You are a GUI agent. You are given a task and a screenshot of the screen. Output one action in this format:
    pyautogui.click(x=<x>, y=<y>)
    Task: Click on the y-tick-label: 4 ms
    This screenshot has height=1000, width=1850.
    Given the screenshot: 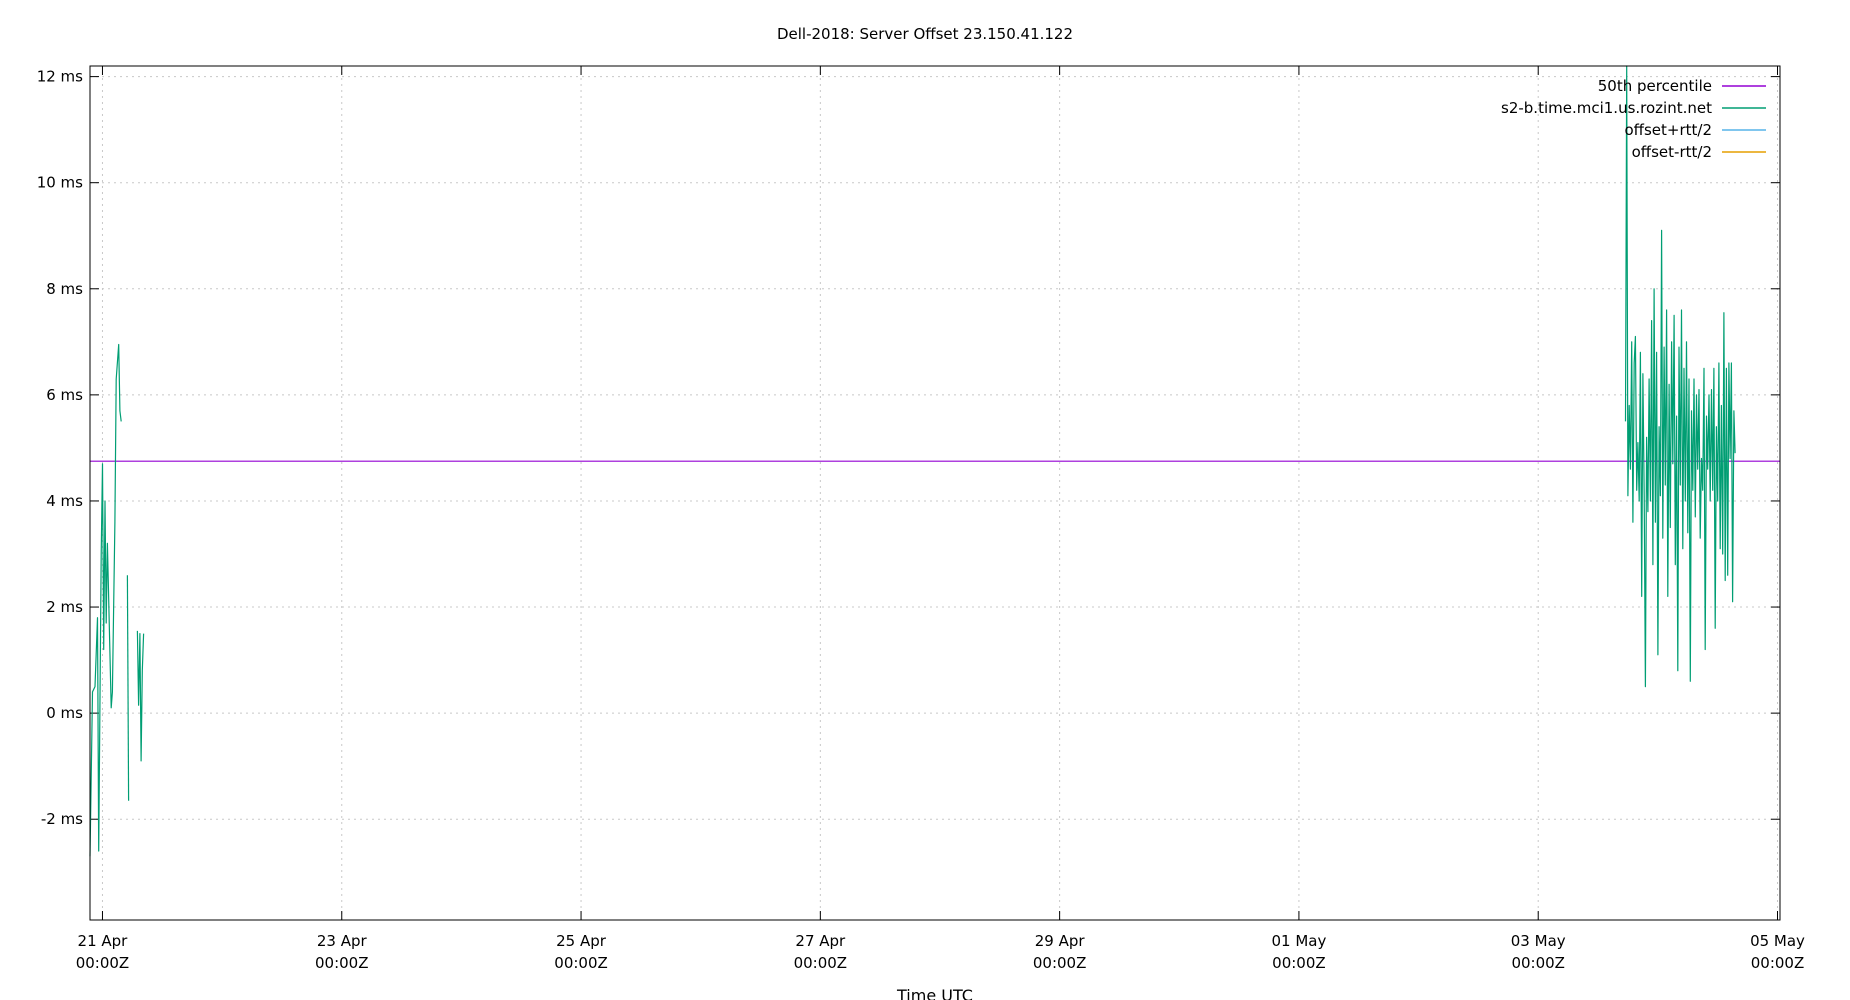 What is the action you would take?
    pyautogui.click(x=64, y=501)
    